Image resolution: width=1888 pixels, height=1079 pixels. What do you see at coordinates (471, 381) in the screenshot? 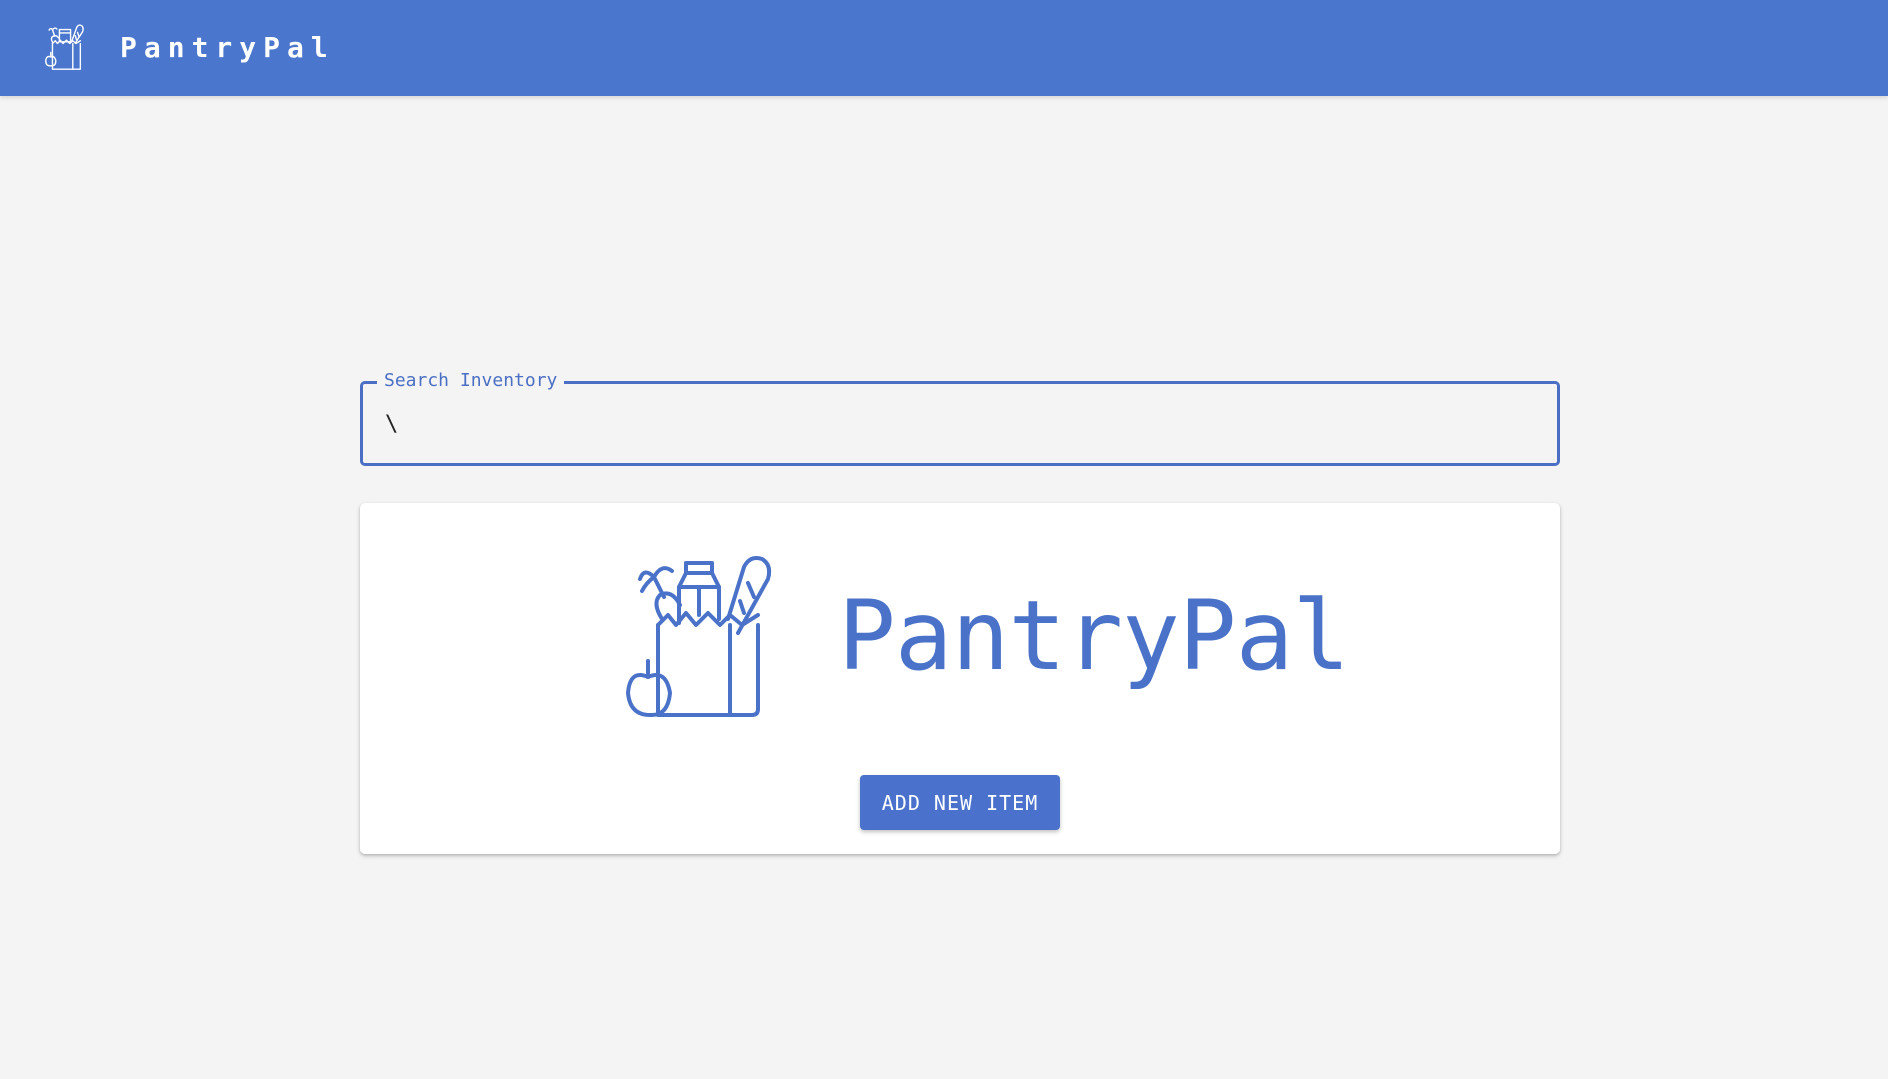
I see `search-label: Search Inventory` at bounding box center [471, 381].